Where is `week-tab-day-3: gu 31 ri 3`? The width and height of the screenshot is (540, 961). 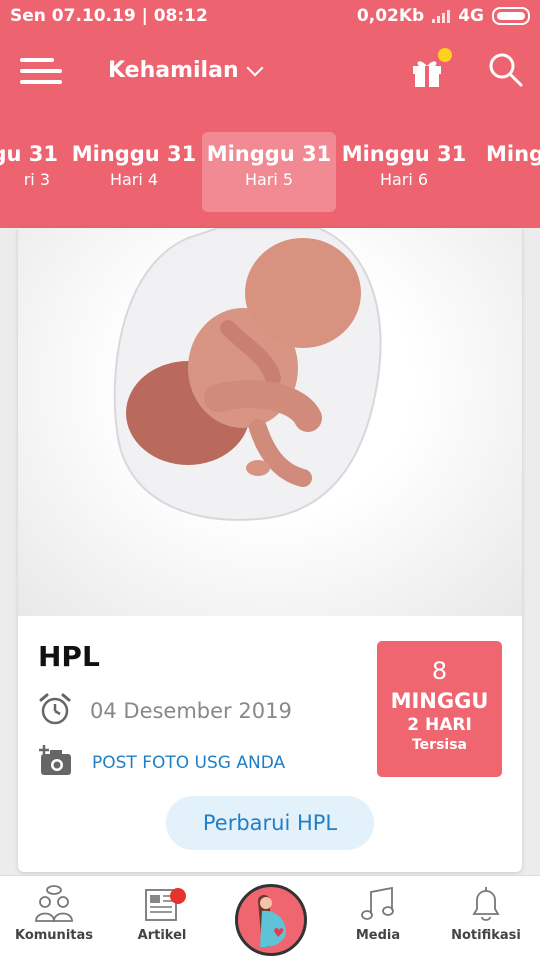 week-tab-day-3: gu 31 ri 3 is located at coordinates (32, 172).